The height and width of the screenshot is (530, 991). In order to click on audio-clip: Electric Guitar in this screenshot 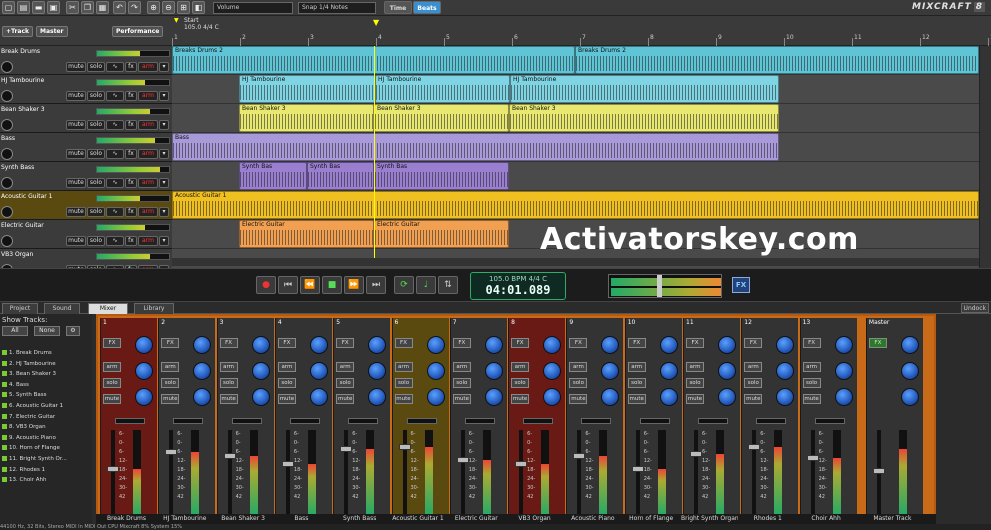, I will do `click(306, 234)`.